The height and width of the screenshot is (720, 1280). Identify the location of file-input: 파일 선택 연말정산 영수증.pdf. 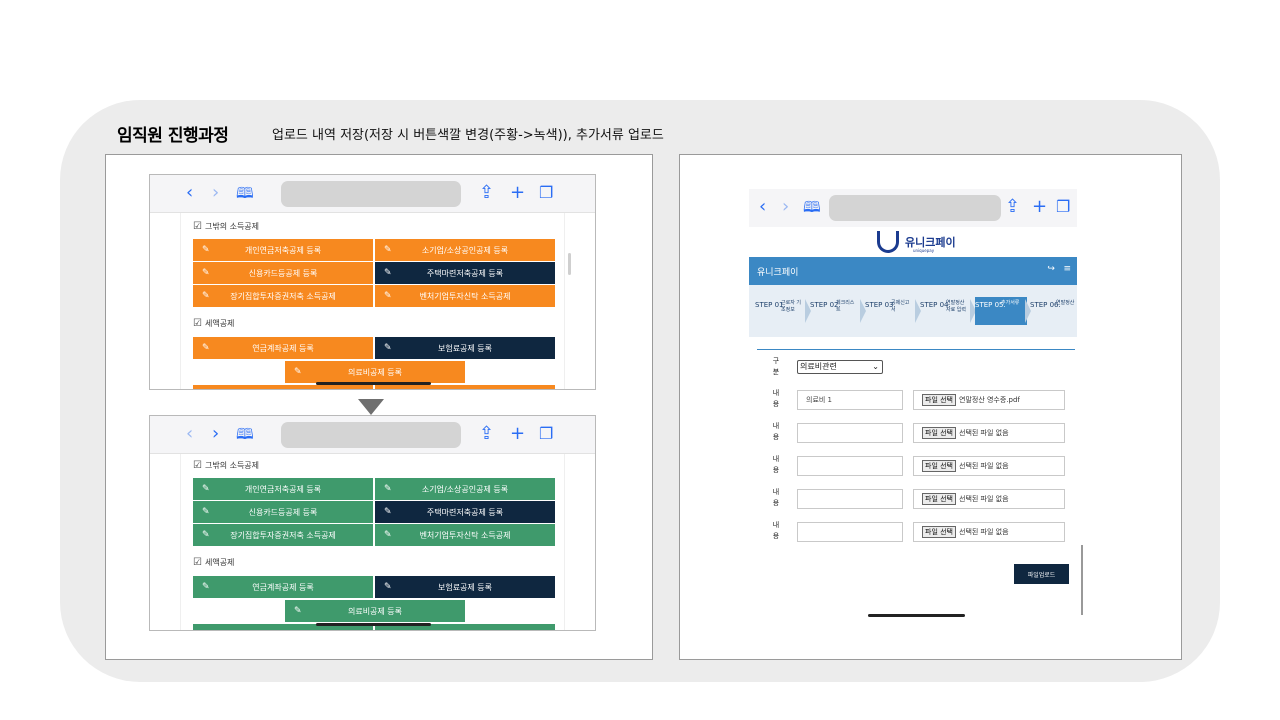
(989, 400).